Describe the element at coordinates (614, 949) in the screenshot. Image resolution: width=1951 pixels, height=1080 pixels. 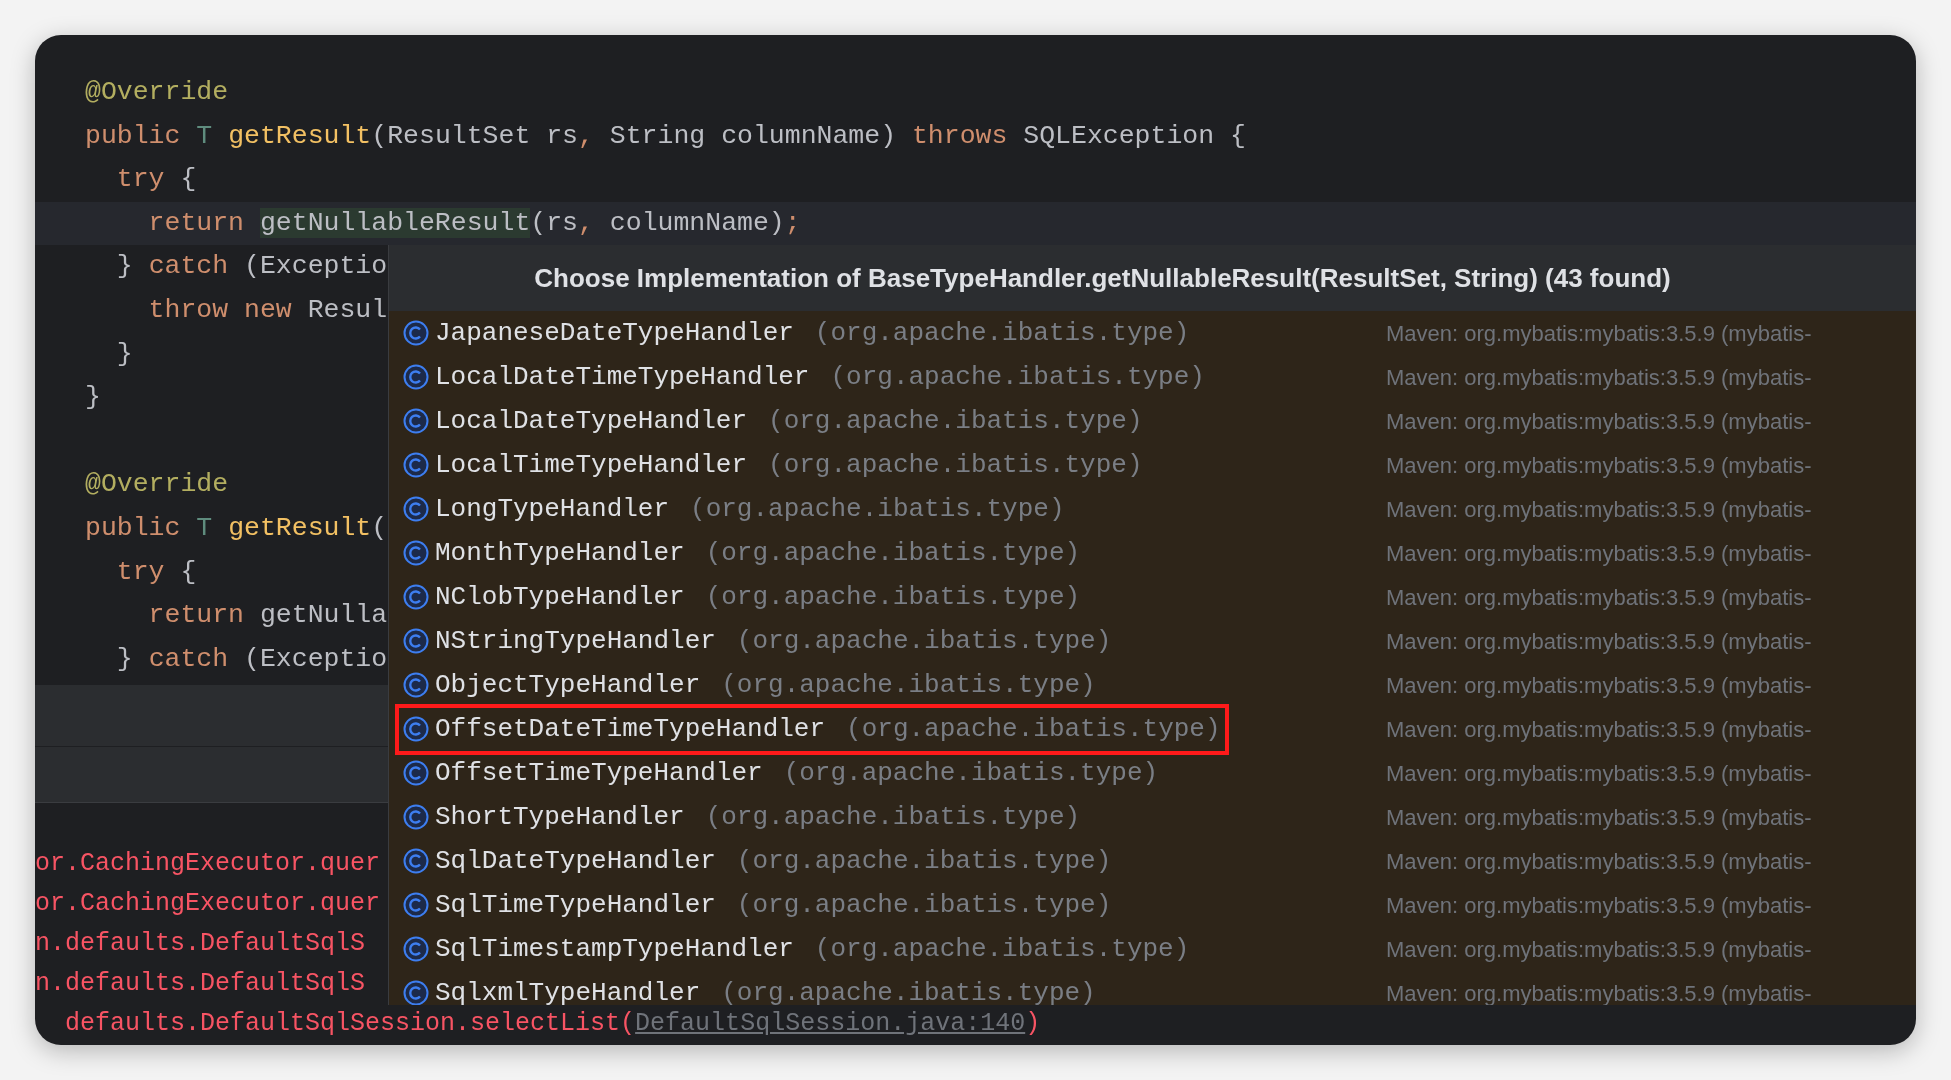
I see `class-name: SqlTimestampTypeHandler` at that location.